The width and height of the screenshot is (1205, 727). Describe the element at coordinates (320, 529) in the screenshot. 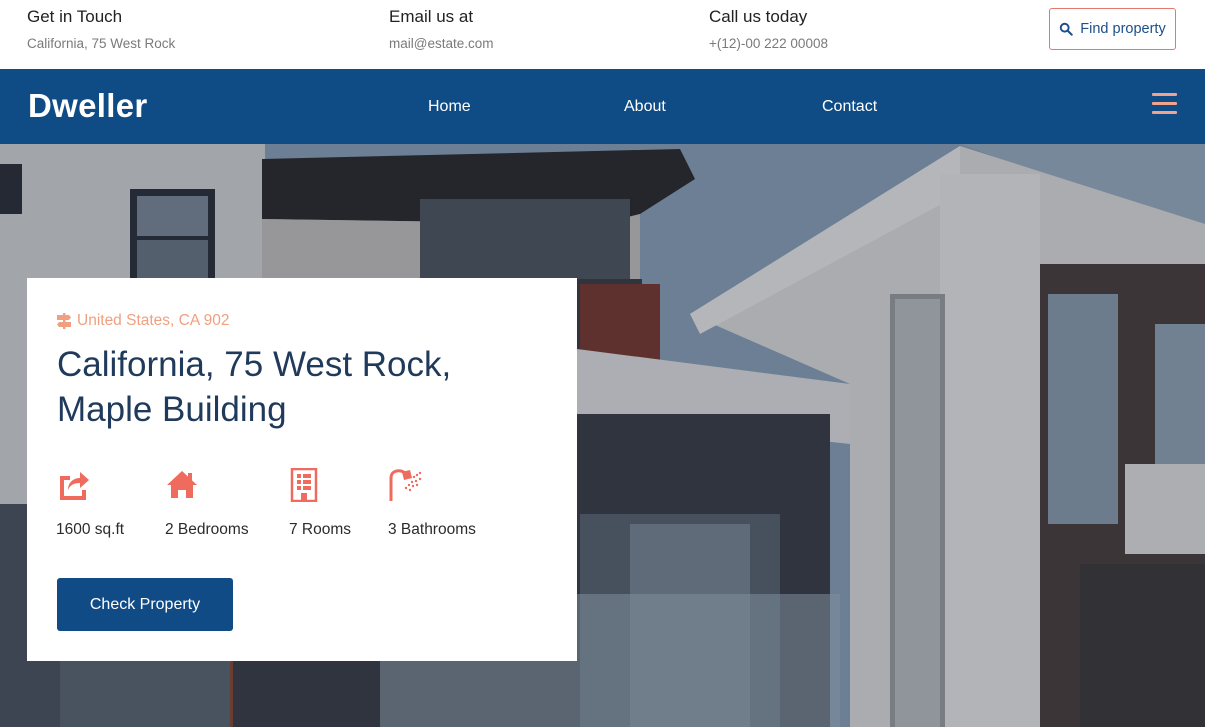

I see `feature-label: 7 Rooms` at that location.